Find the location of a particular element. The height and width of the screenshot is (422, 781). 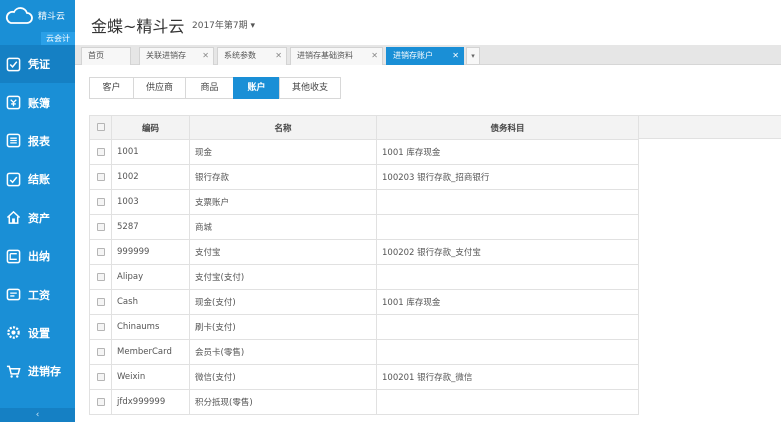

table-row: 999999 支付宝 100202 银行存款_支付宝 is located at coordinates (364, 252).